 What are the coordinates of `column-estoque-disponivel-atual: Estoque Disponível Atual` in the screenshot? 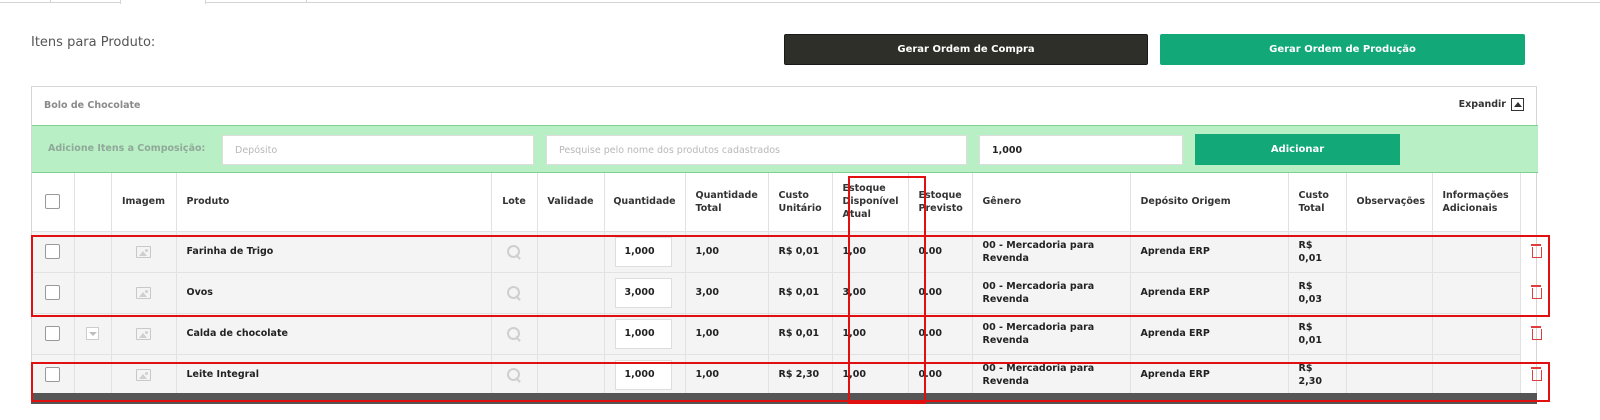 It's located at (870, 202).